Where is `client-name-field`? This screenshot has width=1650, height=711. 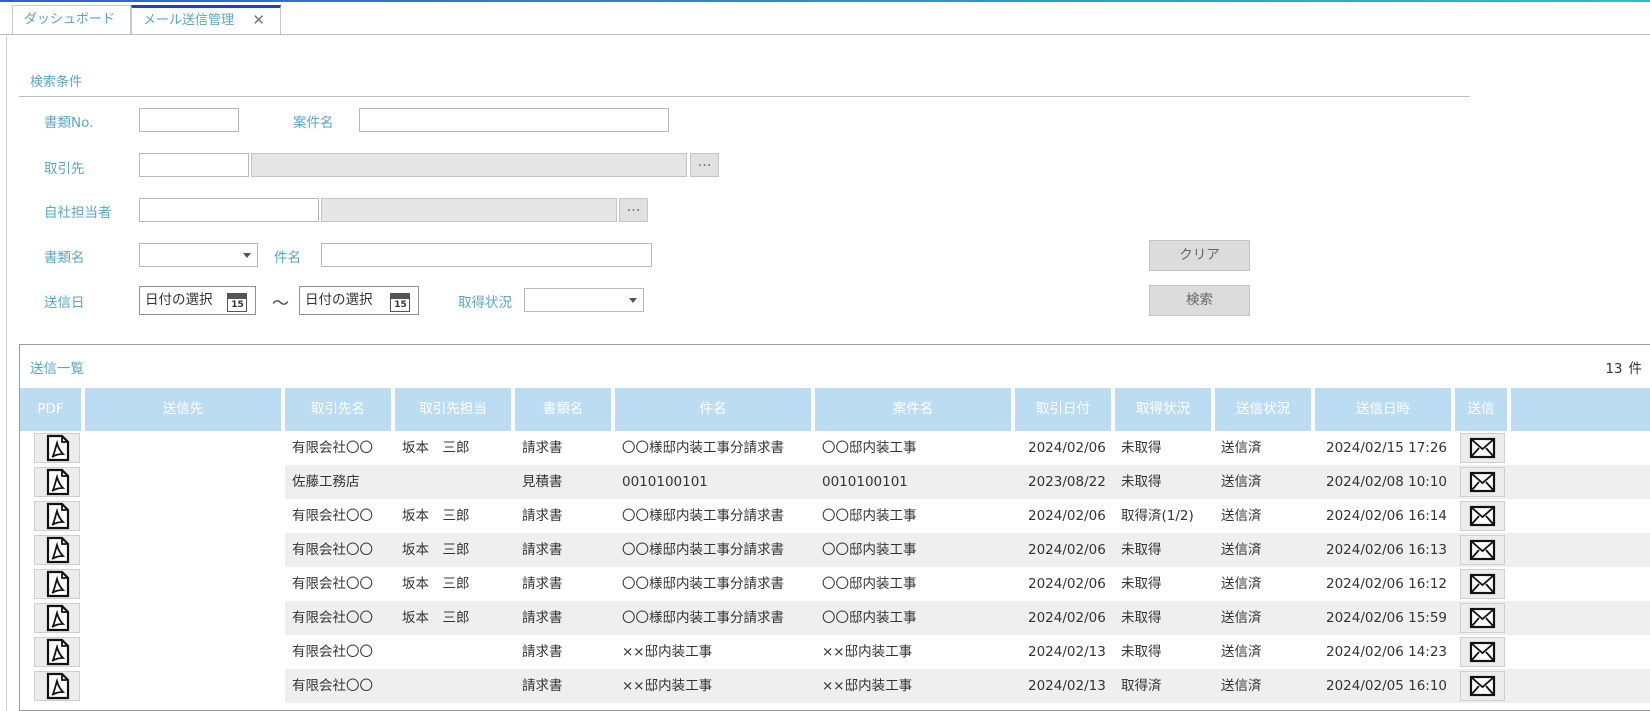
client-name-field is located at coordinates (469, 165).